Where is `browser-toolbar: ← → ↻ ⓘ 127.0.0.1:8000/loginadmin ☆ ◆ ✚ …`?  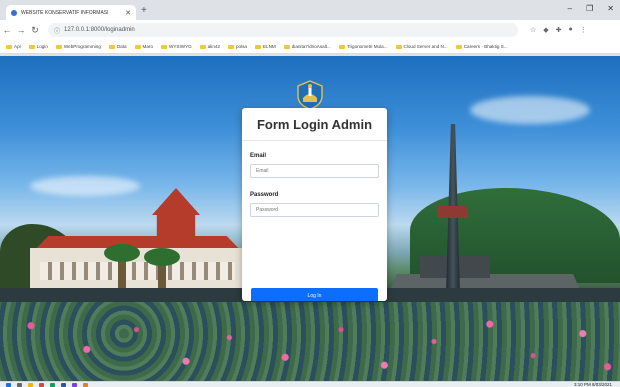 browser-toolbar: ← → ↻ ⓘ 127.0.0.1:8000/loginadmin ☆ ◆ ✚ … is located at coordinates (310, 30).